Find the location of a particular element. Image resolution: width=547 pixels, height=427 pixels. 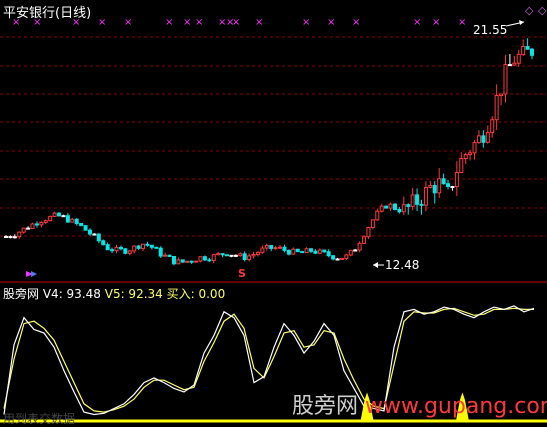

indicator-v5: V5: 92.34 is located at coordinates (133, 294).